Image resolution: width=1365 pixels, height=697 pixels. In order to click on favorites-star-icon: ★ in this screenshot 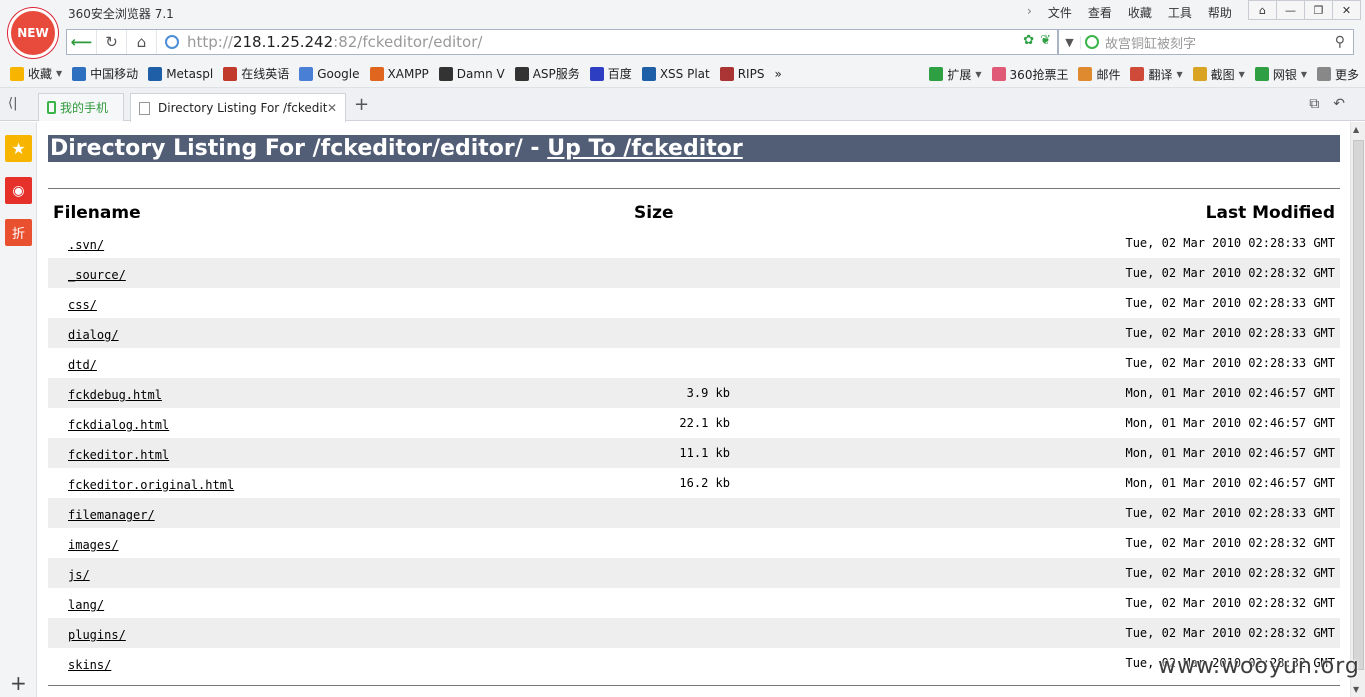, I will do `click(18, 148)`.